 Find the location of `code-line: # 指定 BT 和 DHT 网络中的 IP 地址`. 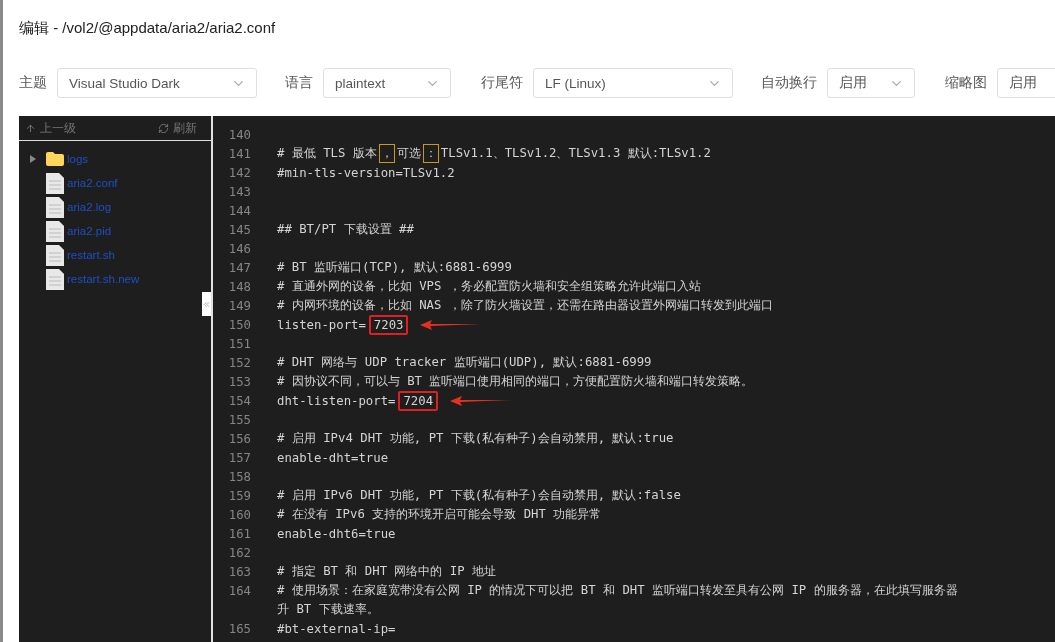

code-line: # 指定 BT 和 DHT 网络中的 IP 地址 is located at coordinates (387, 571).